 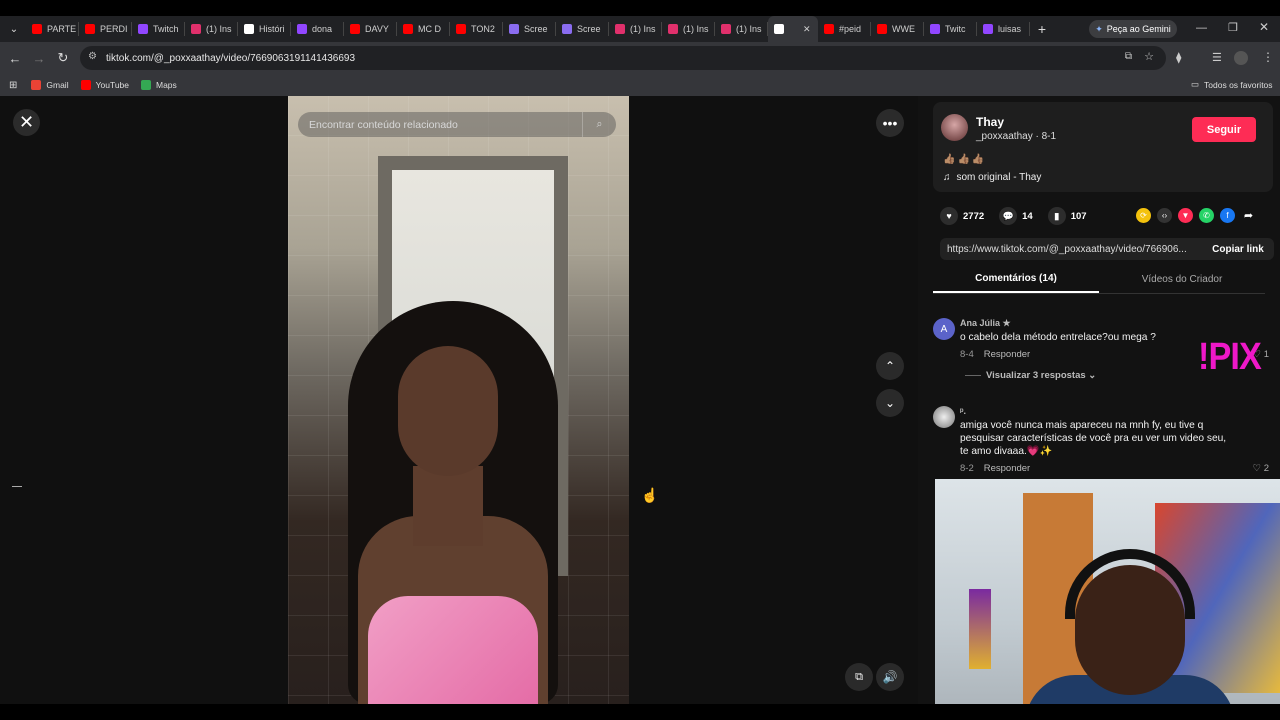 I want to click on install-icon: ⧉, so click(x=1128, y=56).